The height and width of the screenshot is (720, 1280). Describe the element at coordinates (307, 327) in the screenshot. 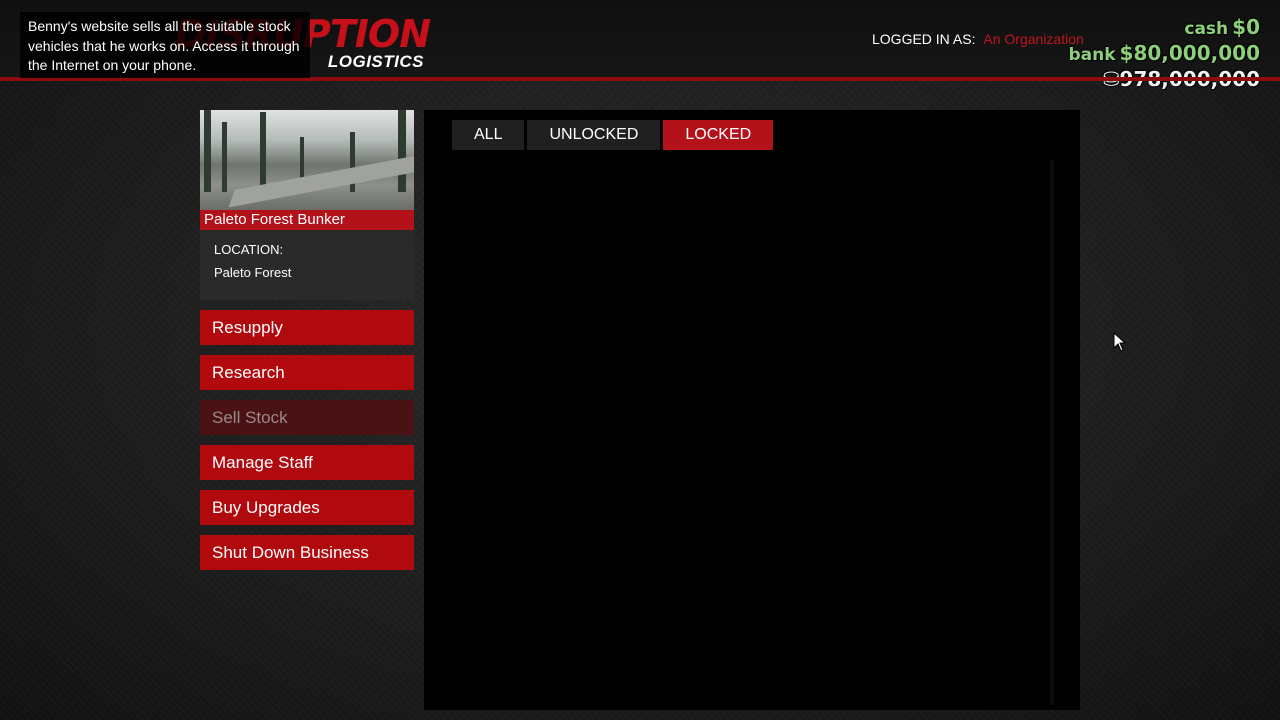

I see `resupply-button: Resupply` at that location.